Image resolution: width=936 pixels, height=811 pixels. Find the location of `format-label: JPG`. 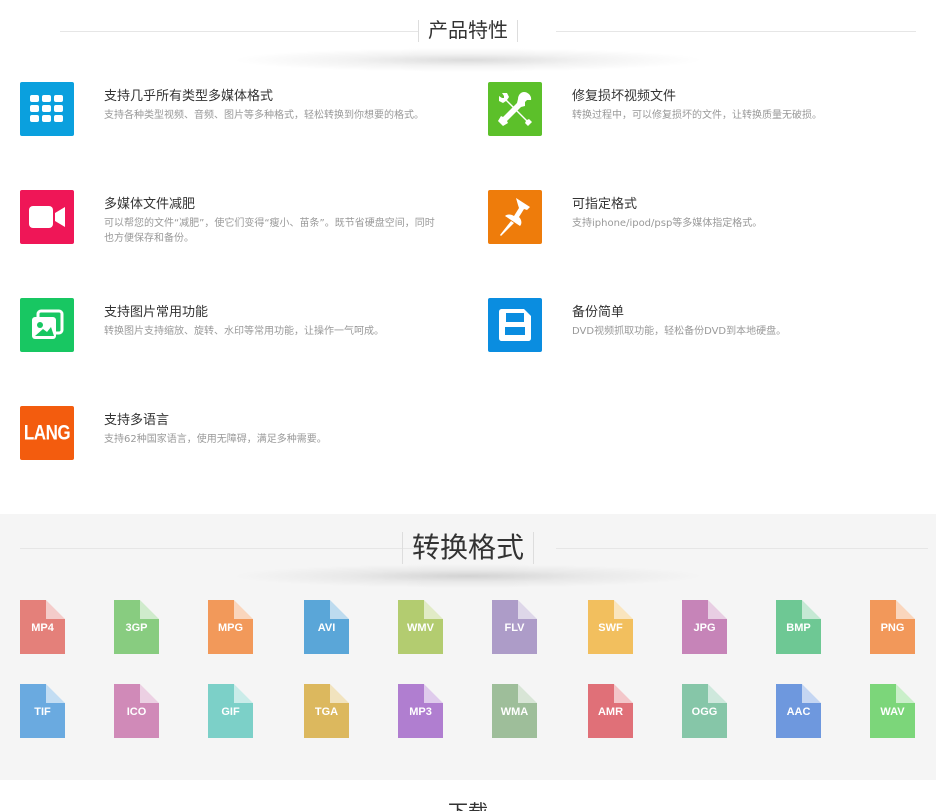

format-label: JPG is located at coordinates (704, 628).